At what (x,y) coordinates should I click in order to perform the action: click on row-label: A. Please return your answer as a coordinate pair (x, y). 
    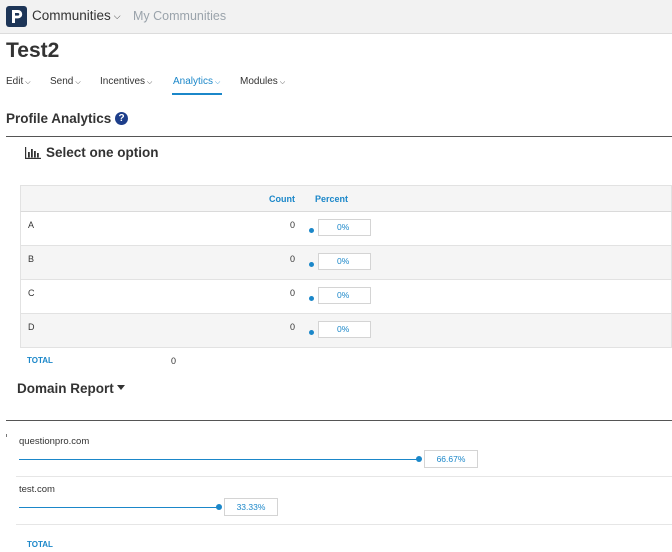
    Looking at the image, I should click on (31, 225).